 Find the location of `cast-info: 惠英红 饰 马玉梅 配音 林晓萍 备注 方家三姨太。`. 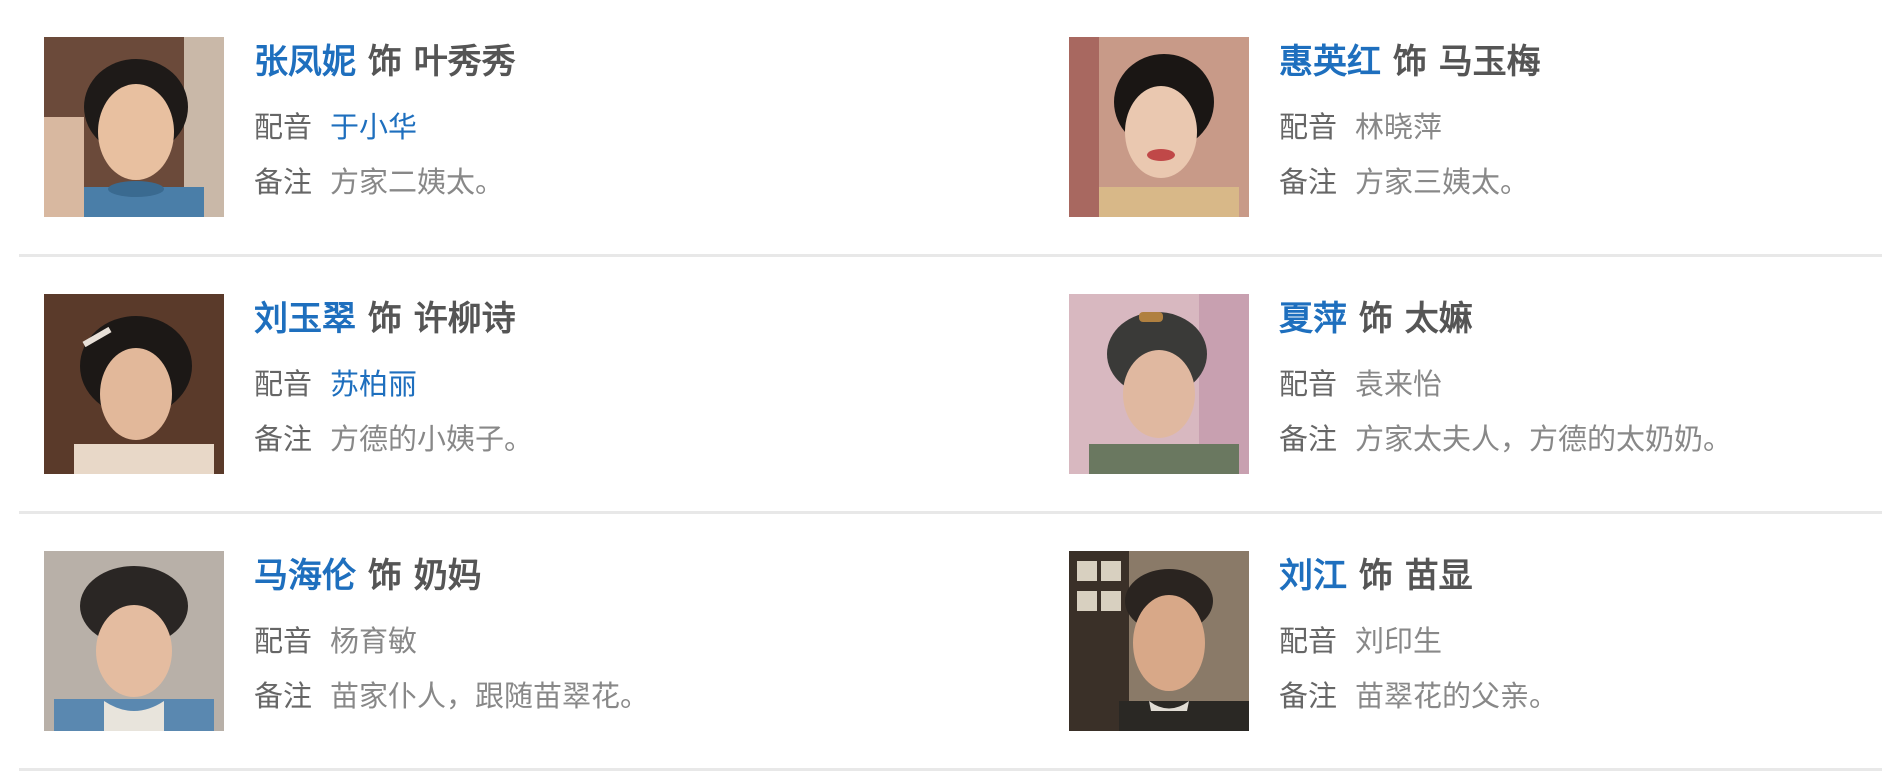

cast-info: 惠英红 饰 马玉梅 配音 林晓萍 备注 方家三姨太。 is located at coordinates (1580, 118).